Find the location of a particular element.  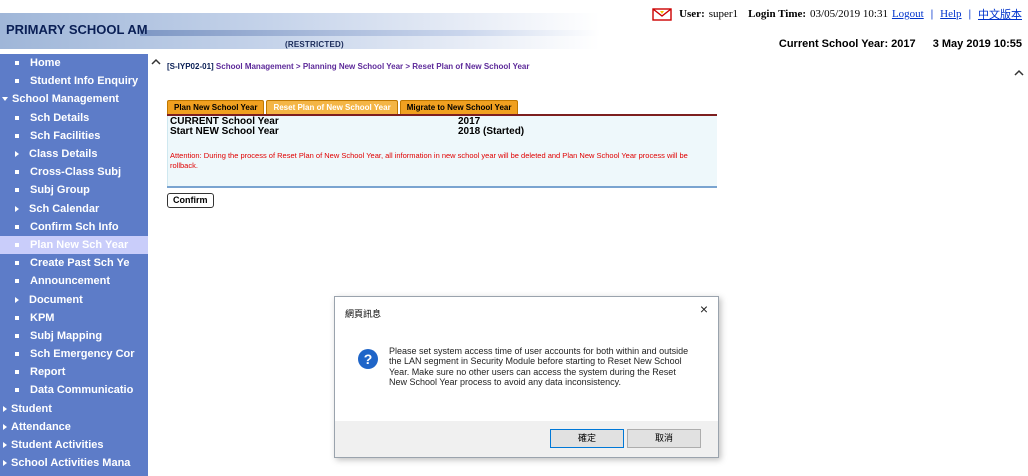

sidebar-item-student-info-enquiry: Student Info Enquiry is located at coordinates (74, 81).